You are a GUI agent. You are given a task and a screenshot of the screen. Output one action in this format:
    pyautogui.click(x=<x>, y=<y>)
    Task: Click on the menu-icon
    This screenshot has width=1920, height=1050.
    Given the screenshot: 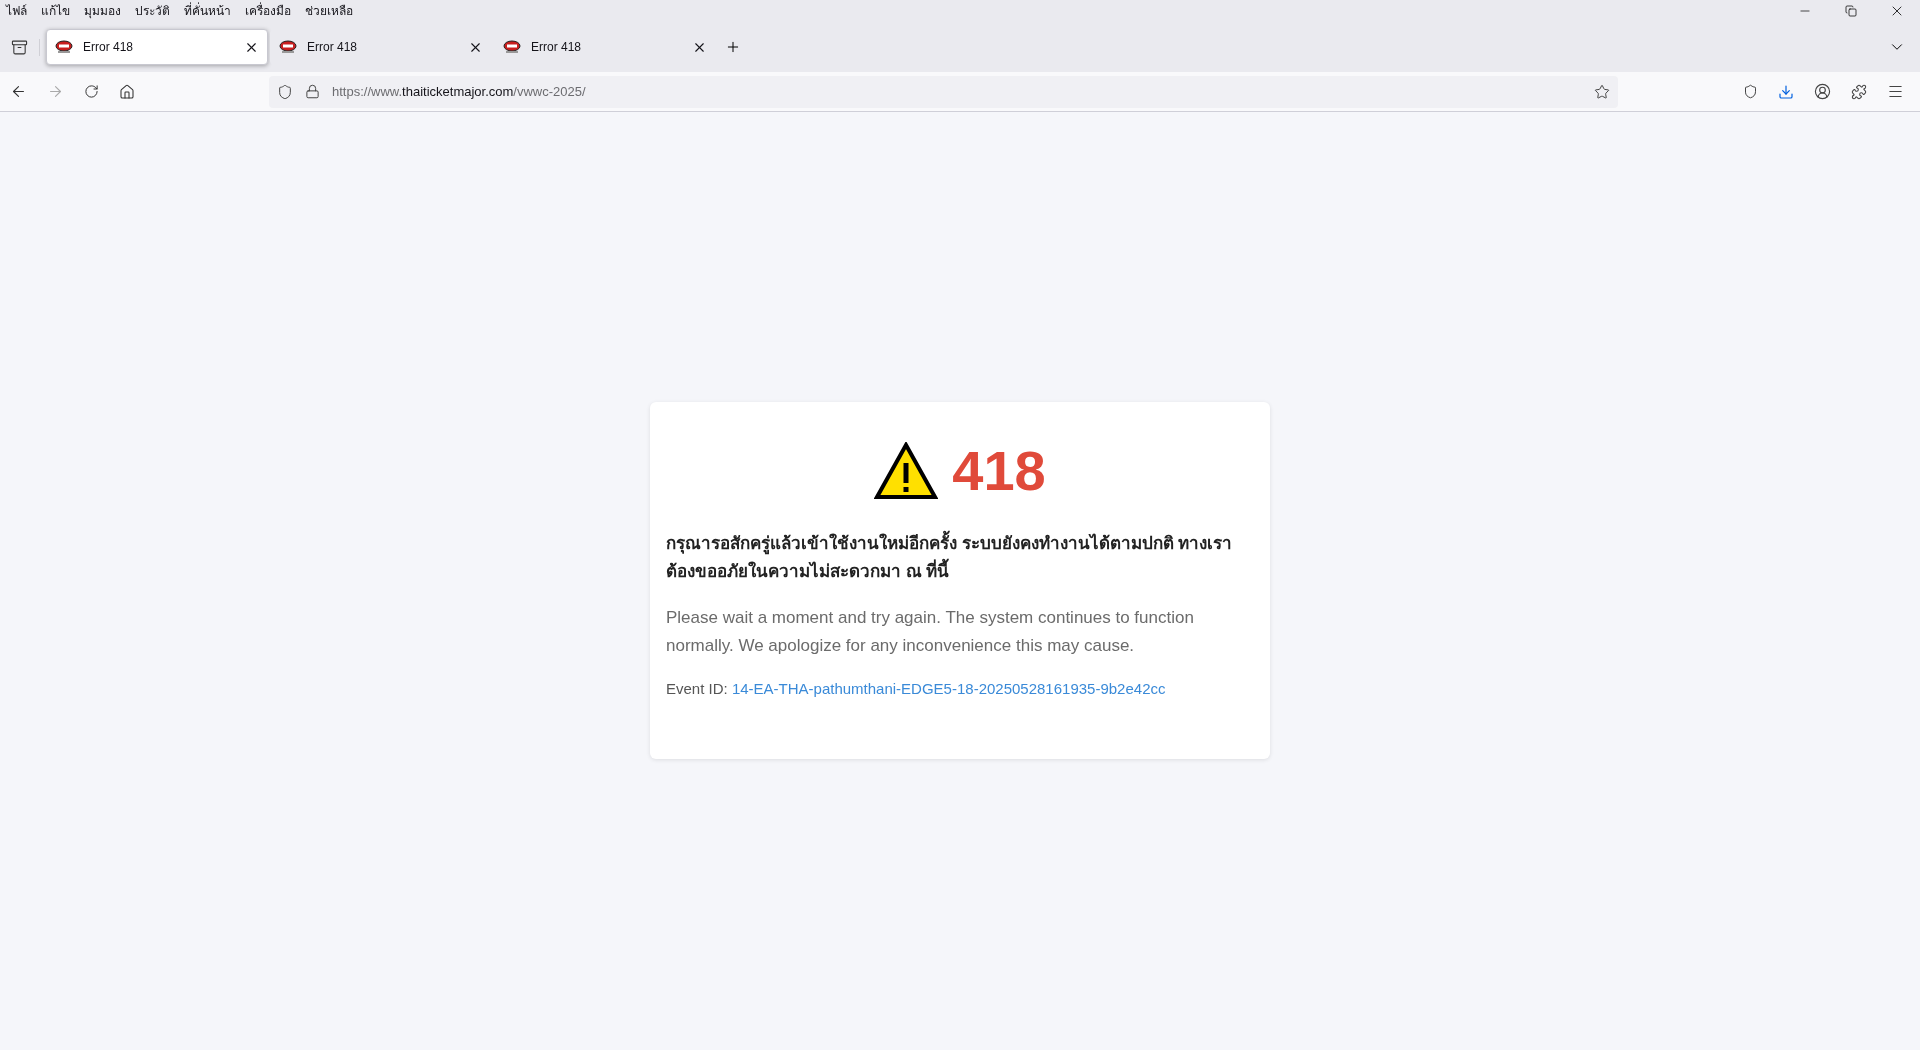 What is the action you would take?
    pyautogui.click(x=1895, y=91)
    